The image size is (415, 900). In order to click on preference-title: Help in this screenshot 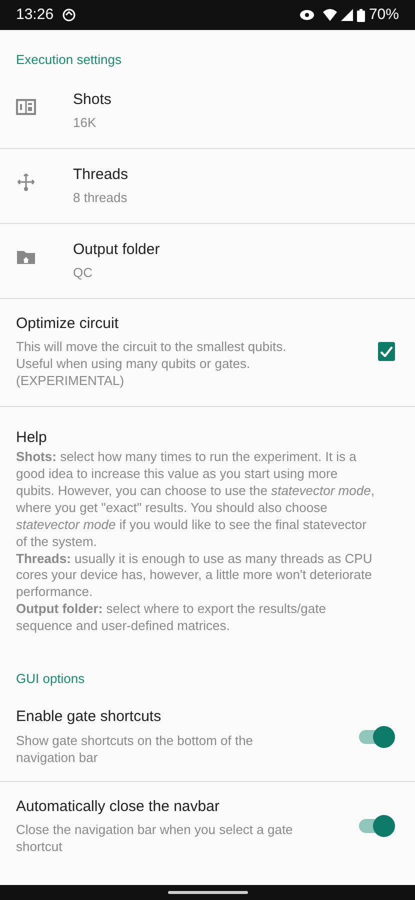, I will do `click(32, 438)`.